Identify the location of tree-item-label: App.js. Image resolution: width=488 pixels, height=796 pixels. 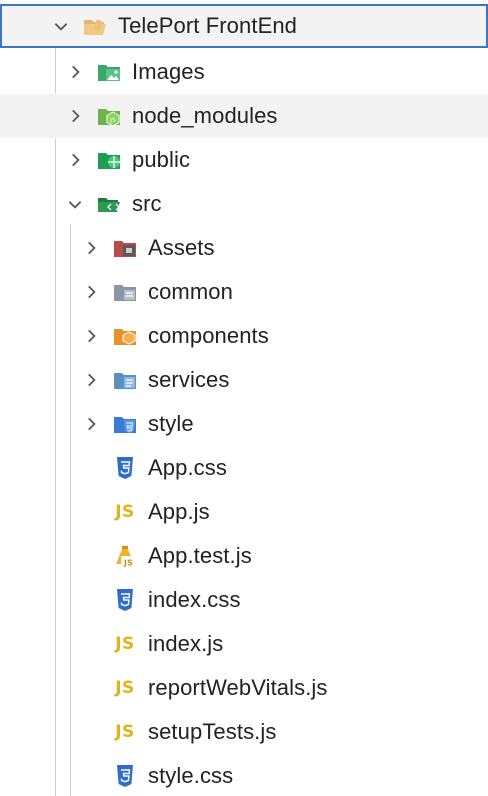
(179, 511).